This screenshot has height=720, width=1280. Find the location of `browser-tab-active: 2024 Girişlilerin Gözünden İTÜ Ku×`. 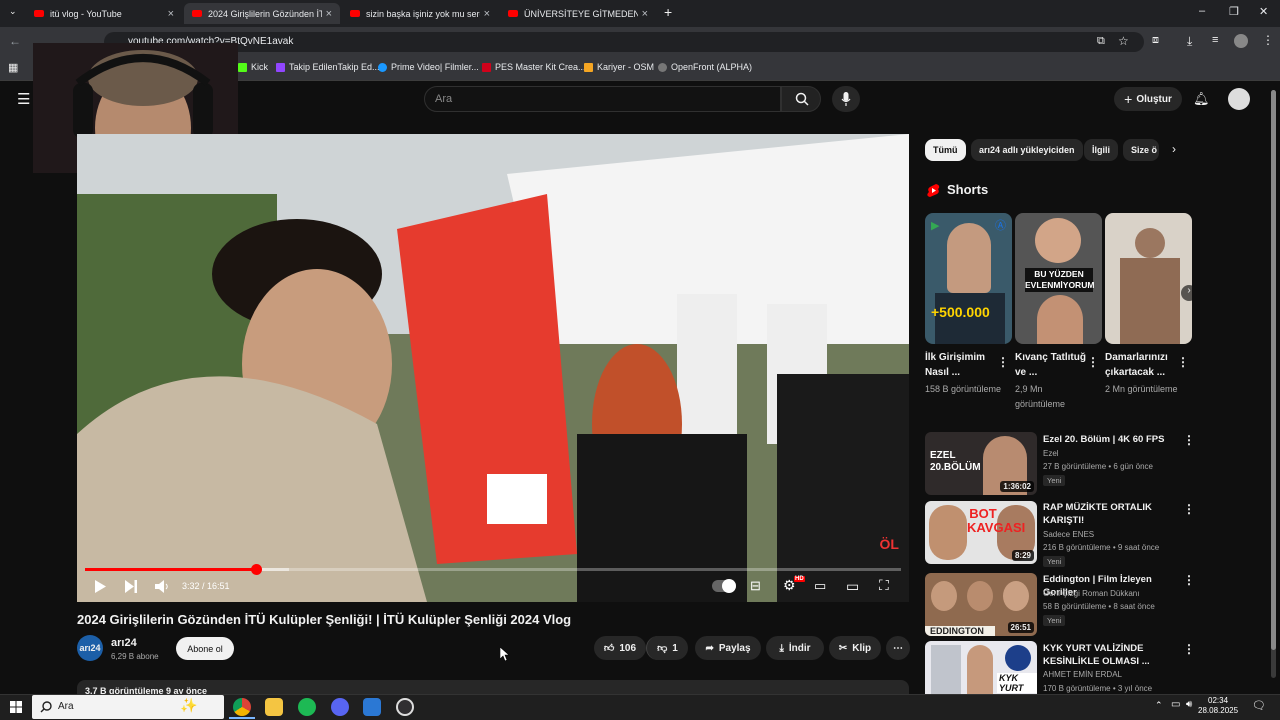

browser-tab-active: 2024 Girişlilerin Gözünden İTÜ Ku× is located at coordinates (262, 13).